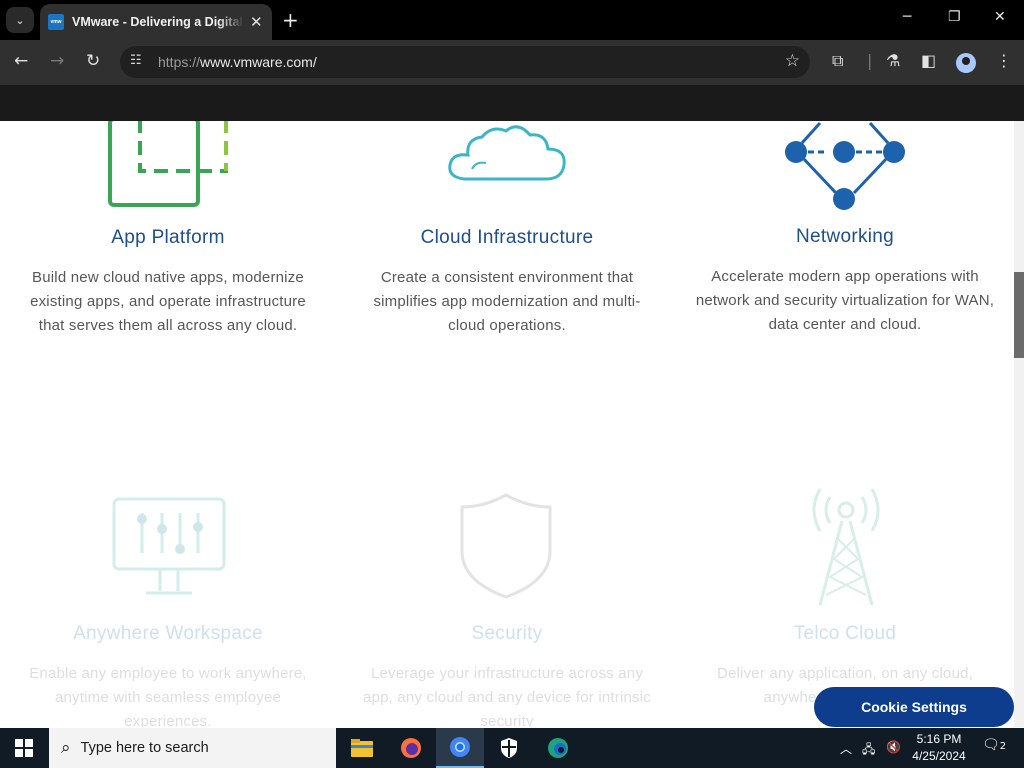 This screenshot has width=1024, height=768. I want to click on taskbar-search: ⌕ Type here to search, so click(192, 748).